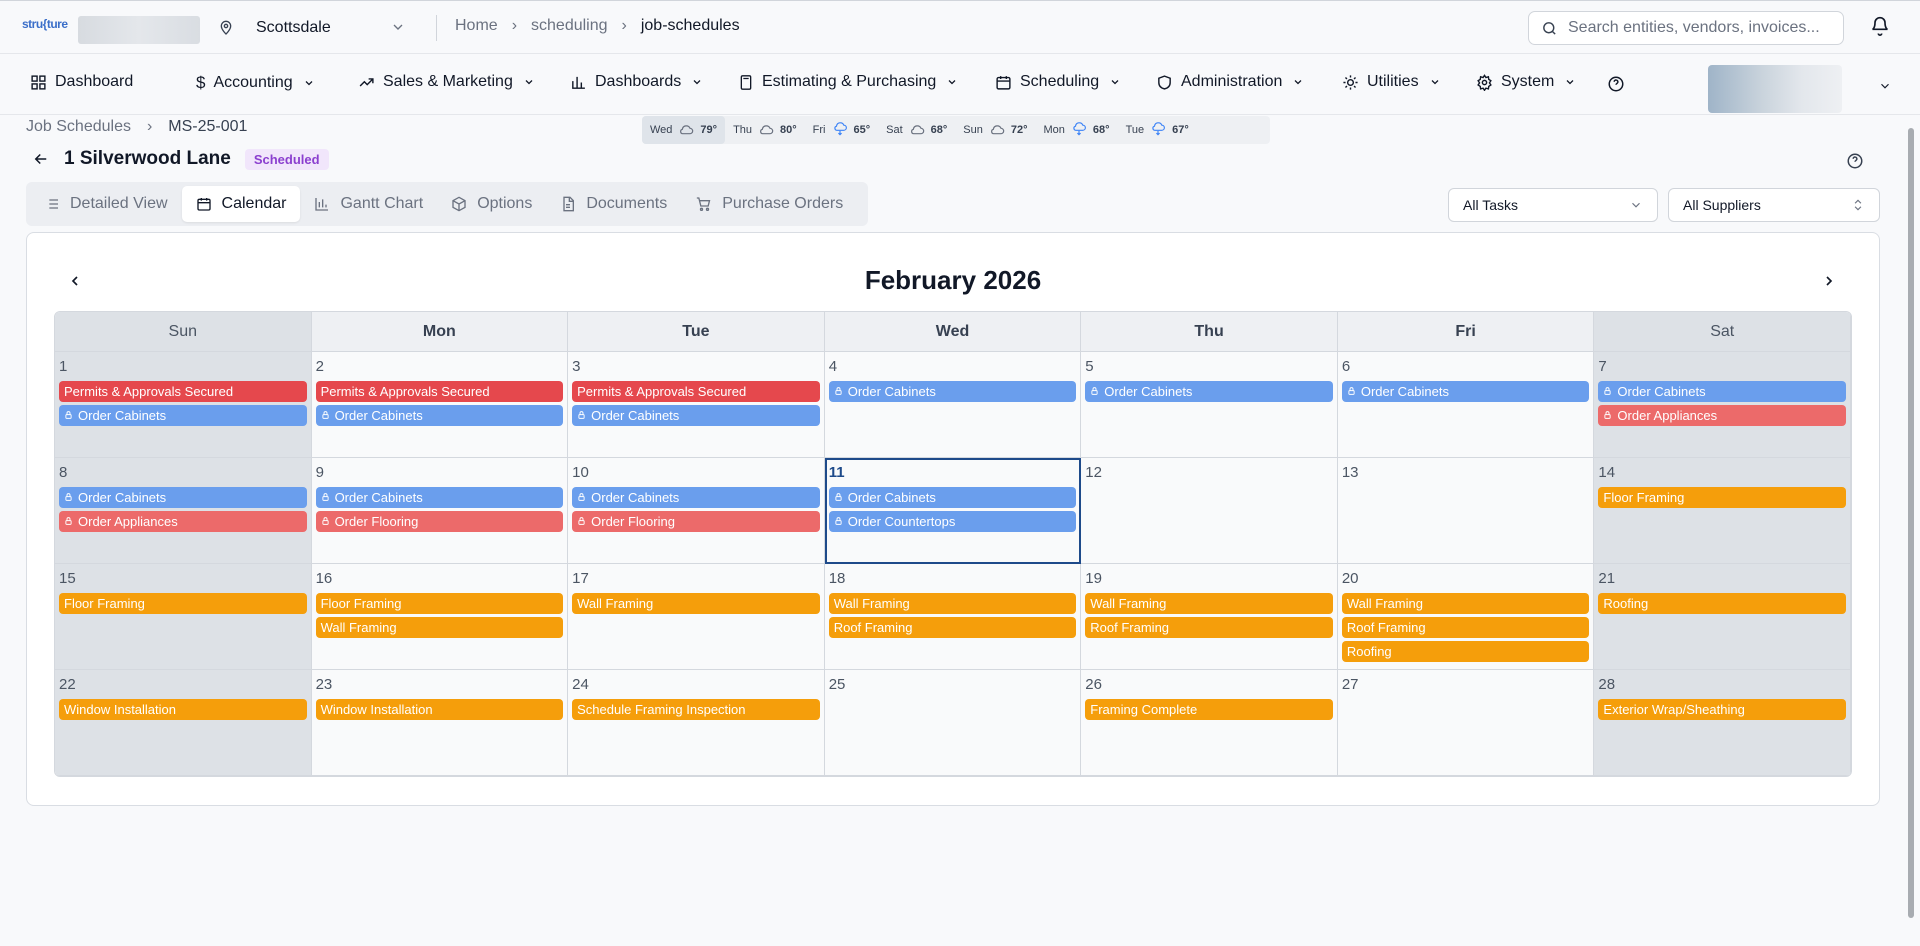  I want to click on calendar-day-cell: 7 Order Cabinets Order Appliances, so click(1722, 405).